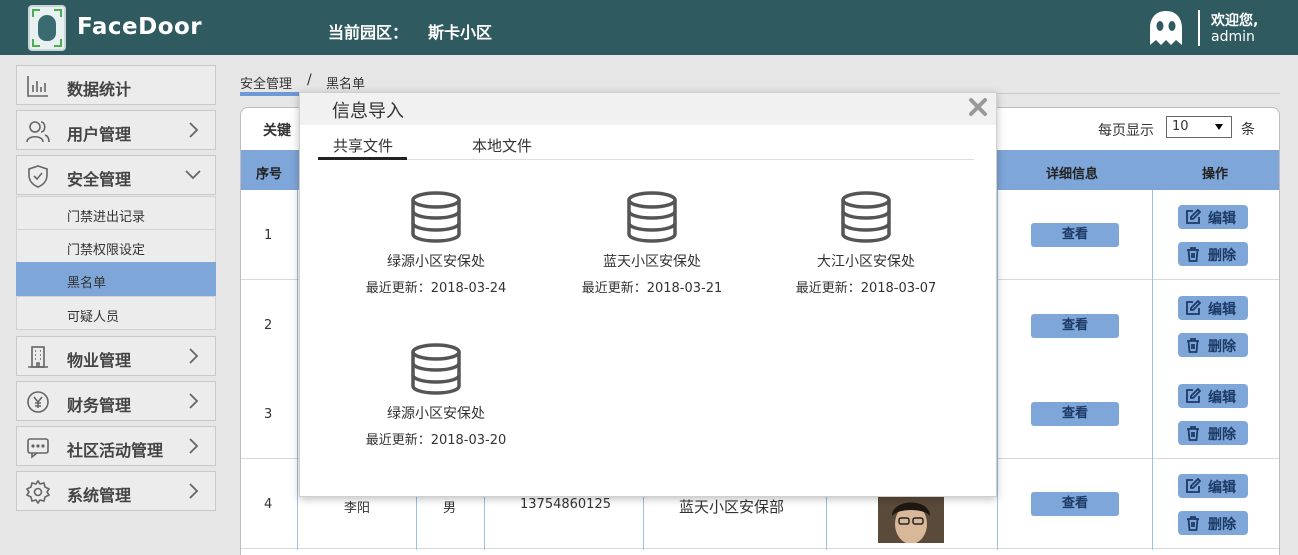 This screenshot has height=555, width=1298. What do you see at coordinates (99, 360) in the screenshot?
I see `sidebar-item-label: 物业管理` at bounding box center [99, 360].